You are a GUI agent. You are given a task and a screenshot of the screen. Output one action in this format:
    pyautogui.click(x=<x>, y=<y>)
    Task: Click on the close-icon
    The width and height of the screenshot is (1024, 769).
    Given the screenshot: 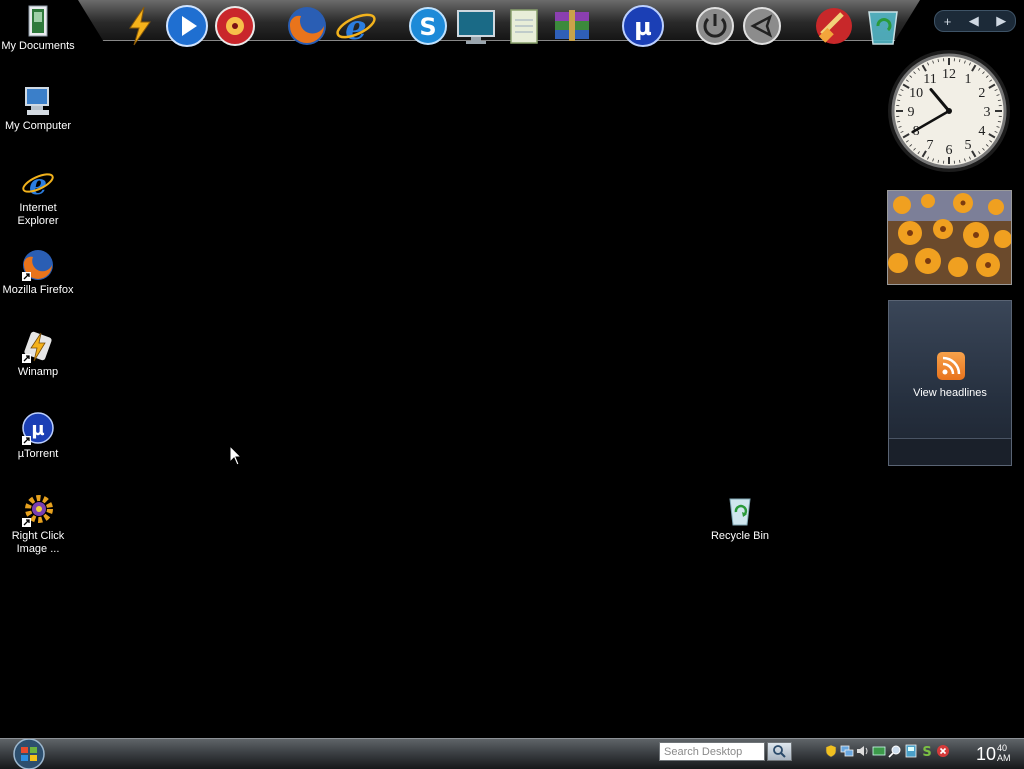 What is the action you would take?
    pyautogui.click(x=943, y=751)
    